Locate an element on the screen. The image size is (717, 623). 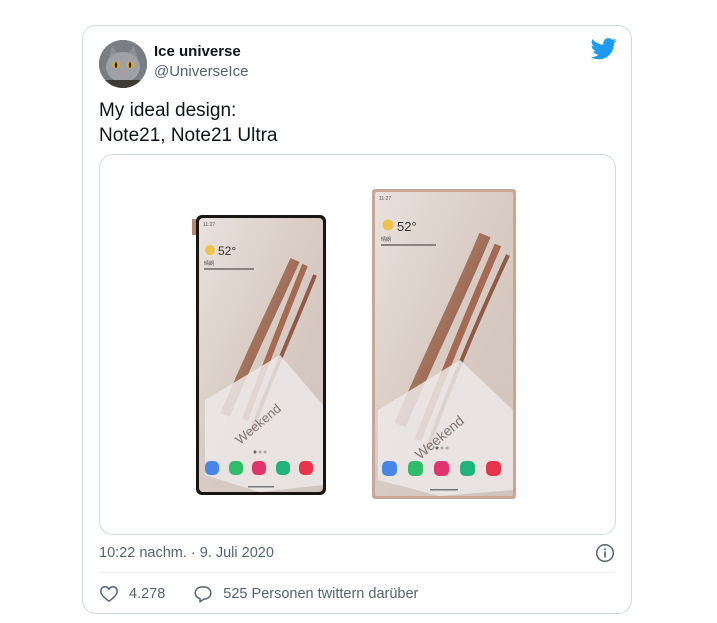
divider is located at coordinates (357, 572).